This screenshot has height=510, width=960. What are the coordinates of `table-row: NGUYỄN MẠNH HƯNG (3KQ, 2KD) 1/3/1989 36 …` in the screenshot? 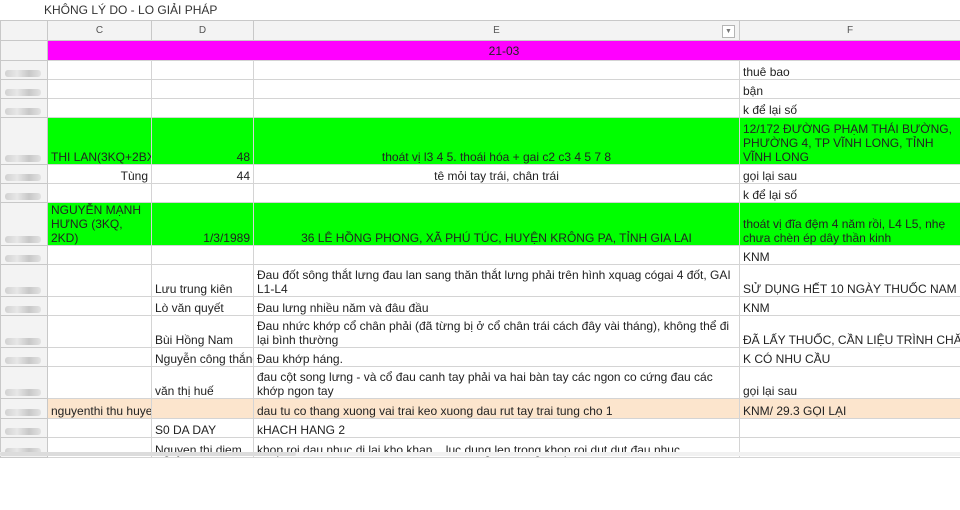 It's located at (480, 224).